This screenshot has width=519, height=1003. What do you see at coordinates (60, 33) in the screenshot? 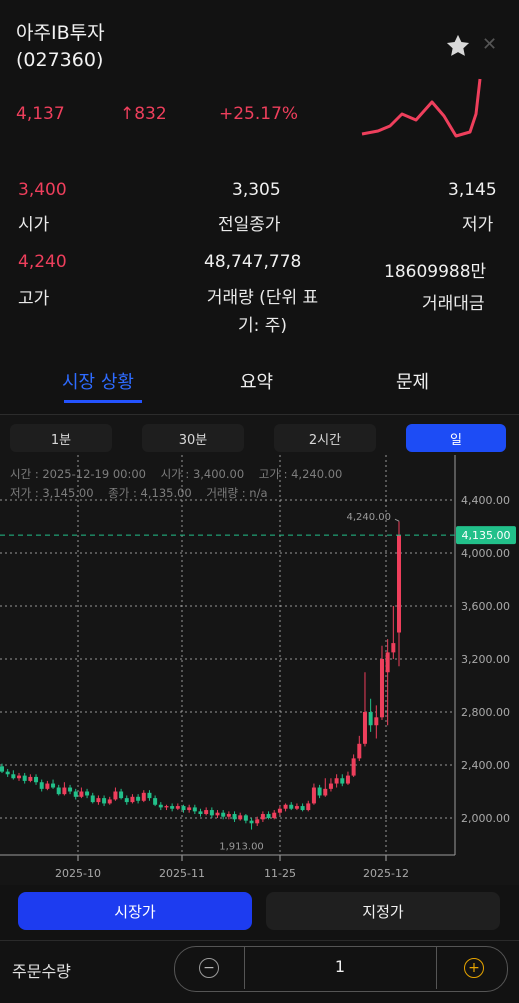
I see `stock-name: 아주IB투자` at bounding box center [60, 33].